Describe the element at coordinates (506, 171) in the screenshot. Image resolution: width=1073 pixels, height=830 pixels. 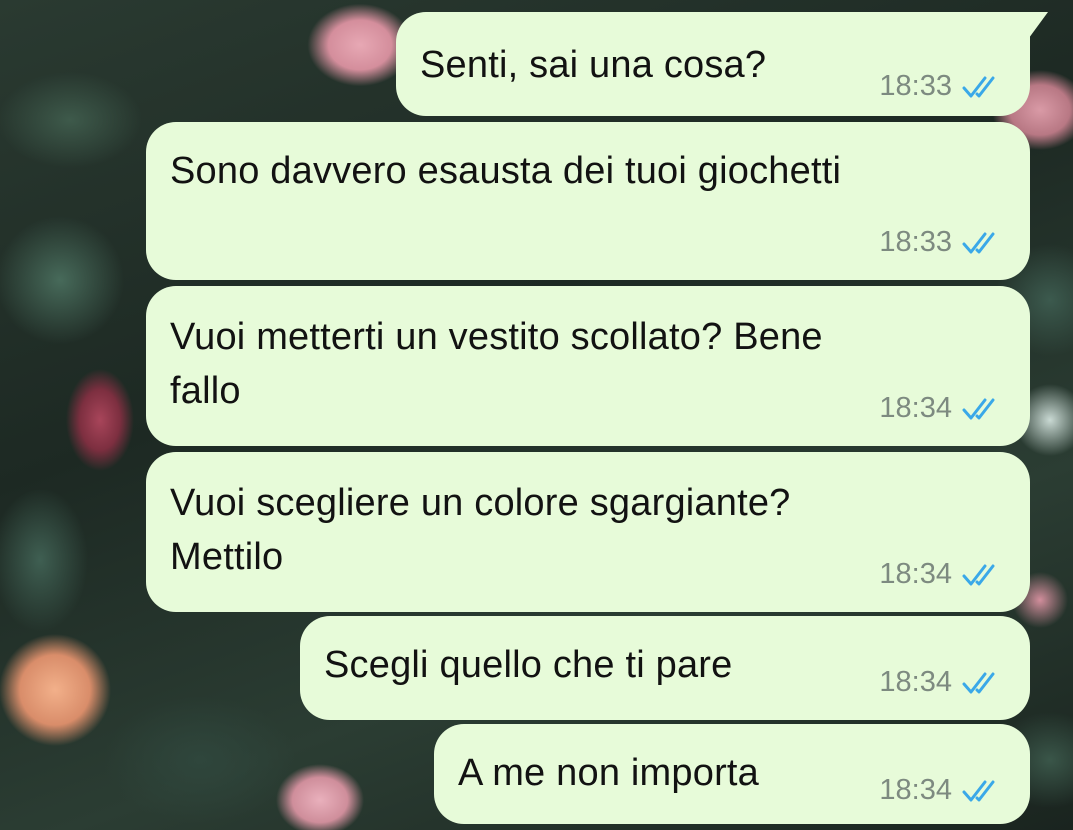
I see `message-text: Sono davvero esausta dei tuoi giochetti` at that location.